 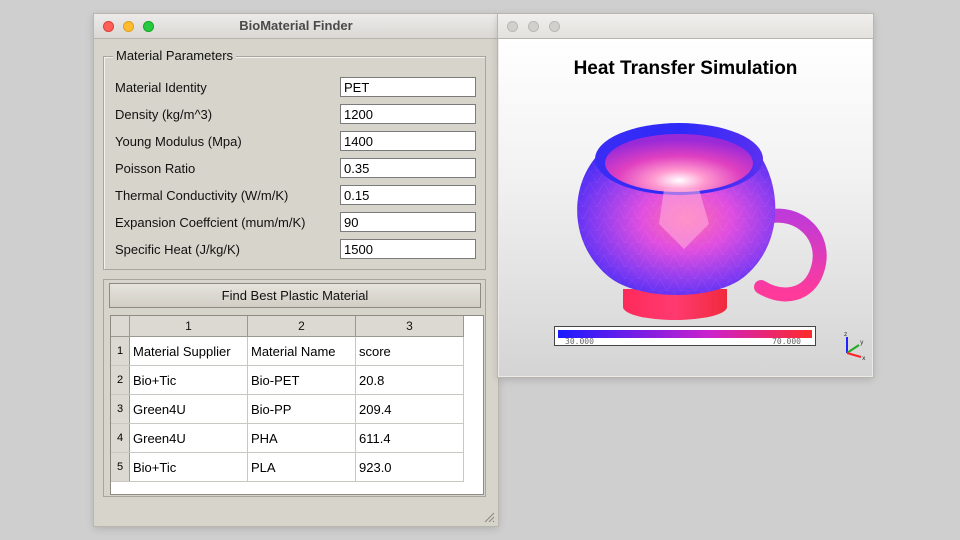 I want to click on minimize-window-button, so click(x=533, y=26).